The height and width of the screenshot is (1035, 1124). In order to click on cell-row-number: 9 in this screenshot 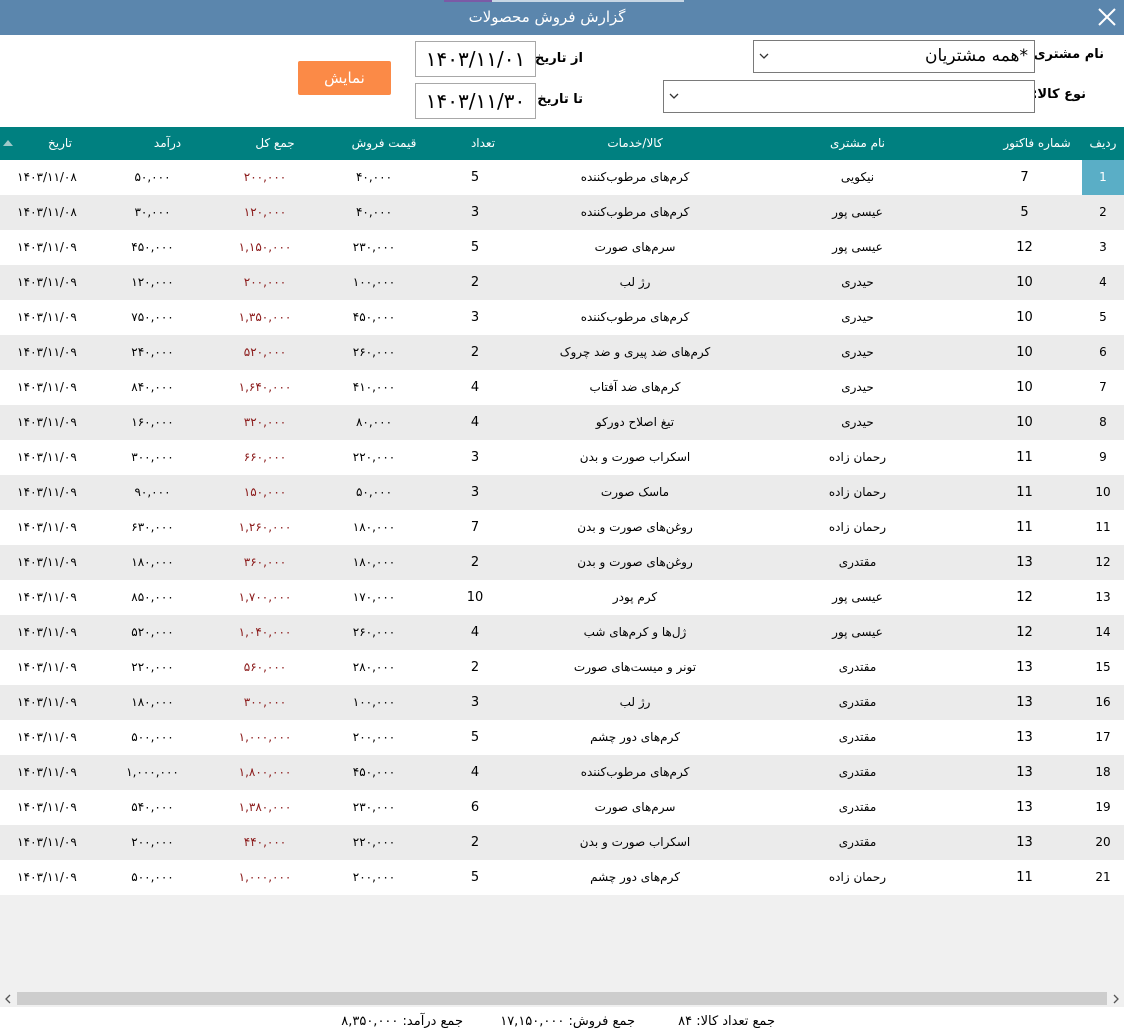, I will do `click(1103, 457)`.